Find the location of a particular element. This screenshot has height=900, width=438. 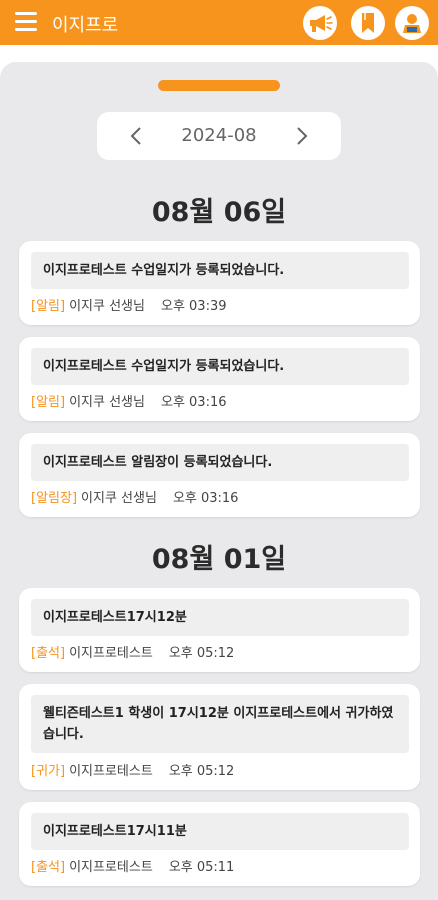

megaphone-icon is located at coordinates (321, 23).